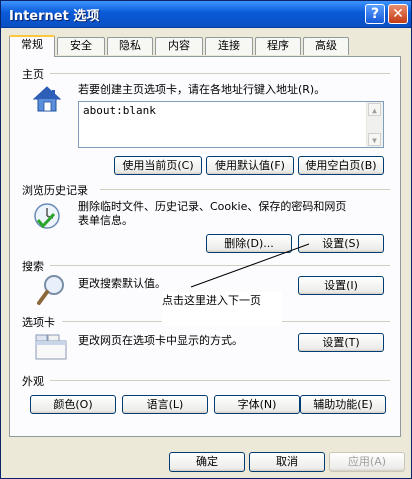 Image resolution: width=412 pixels, height=479 pixels. What do you see at coordinates (341, 285) in the screenshot?
I see `search-settings-button: 设置(I)` at bounding box center [341, 285].